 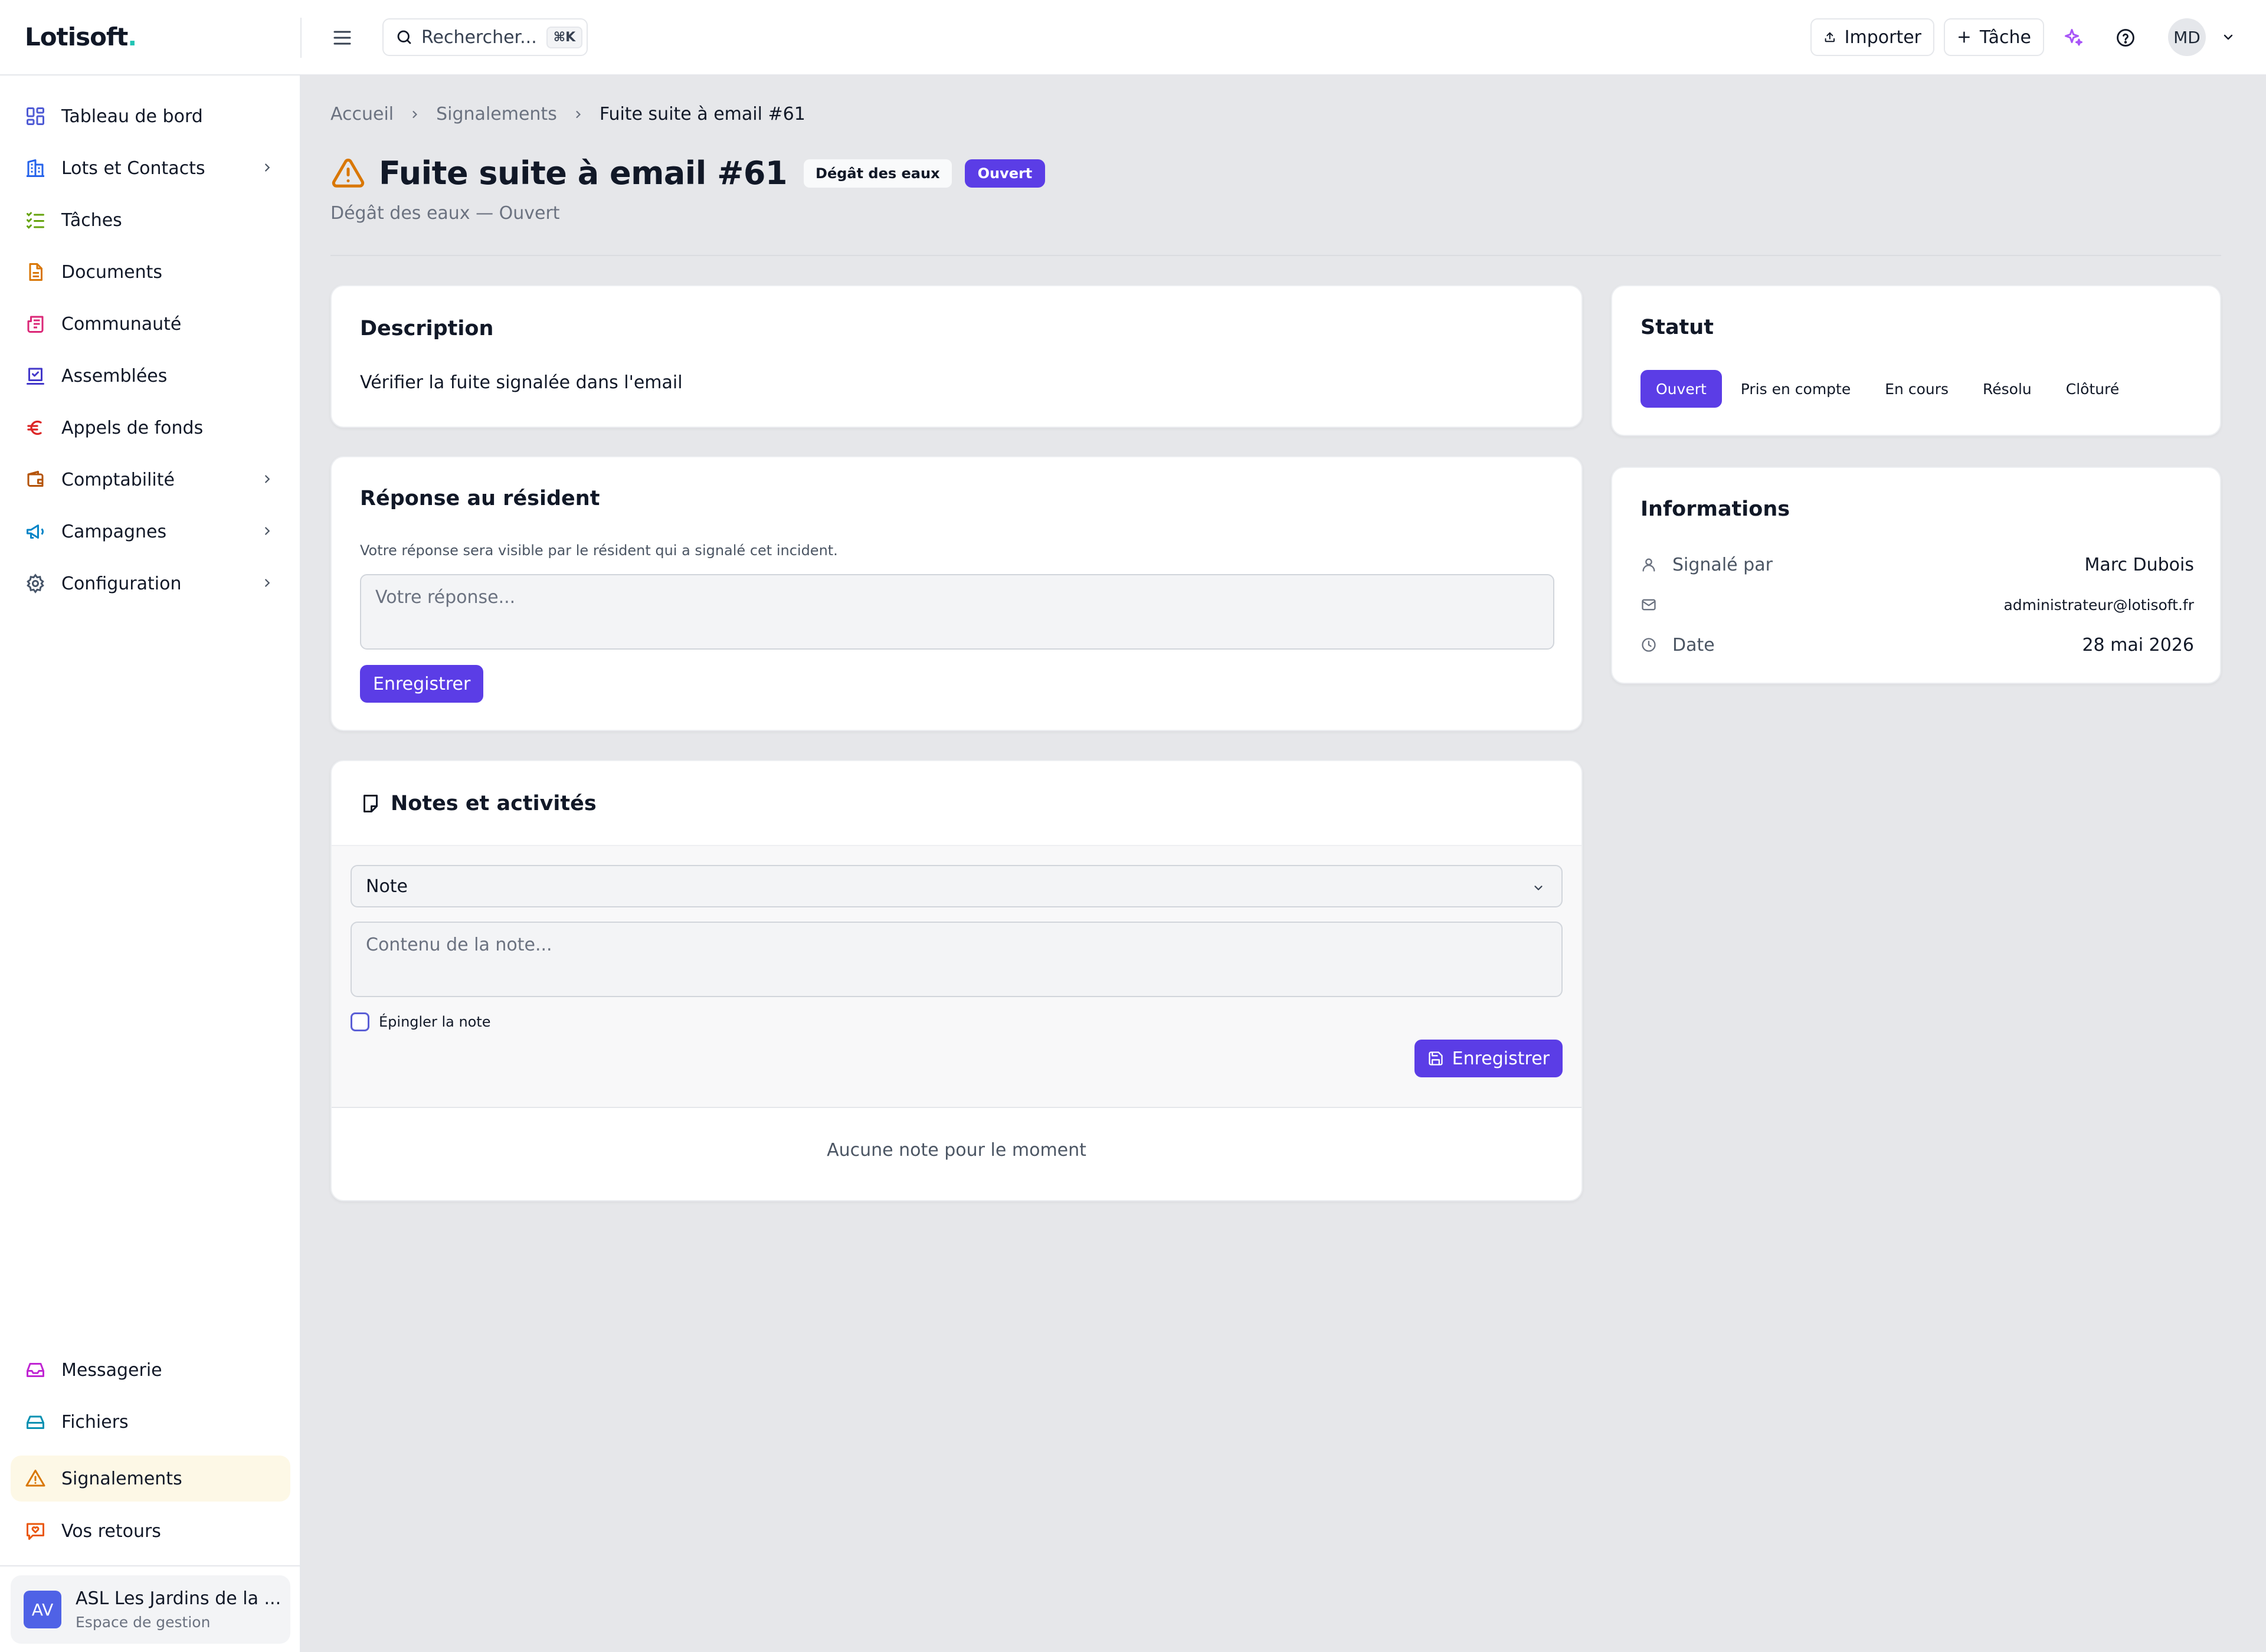 I want to click on inbox-icon, so click(x=35, y=1370).